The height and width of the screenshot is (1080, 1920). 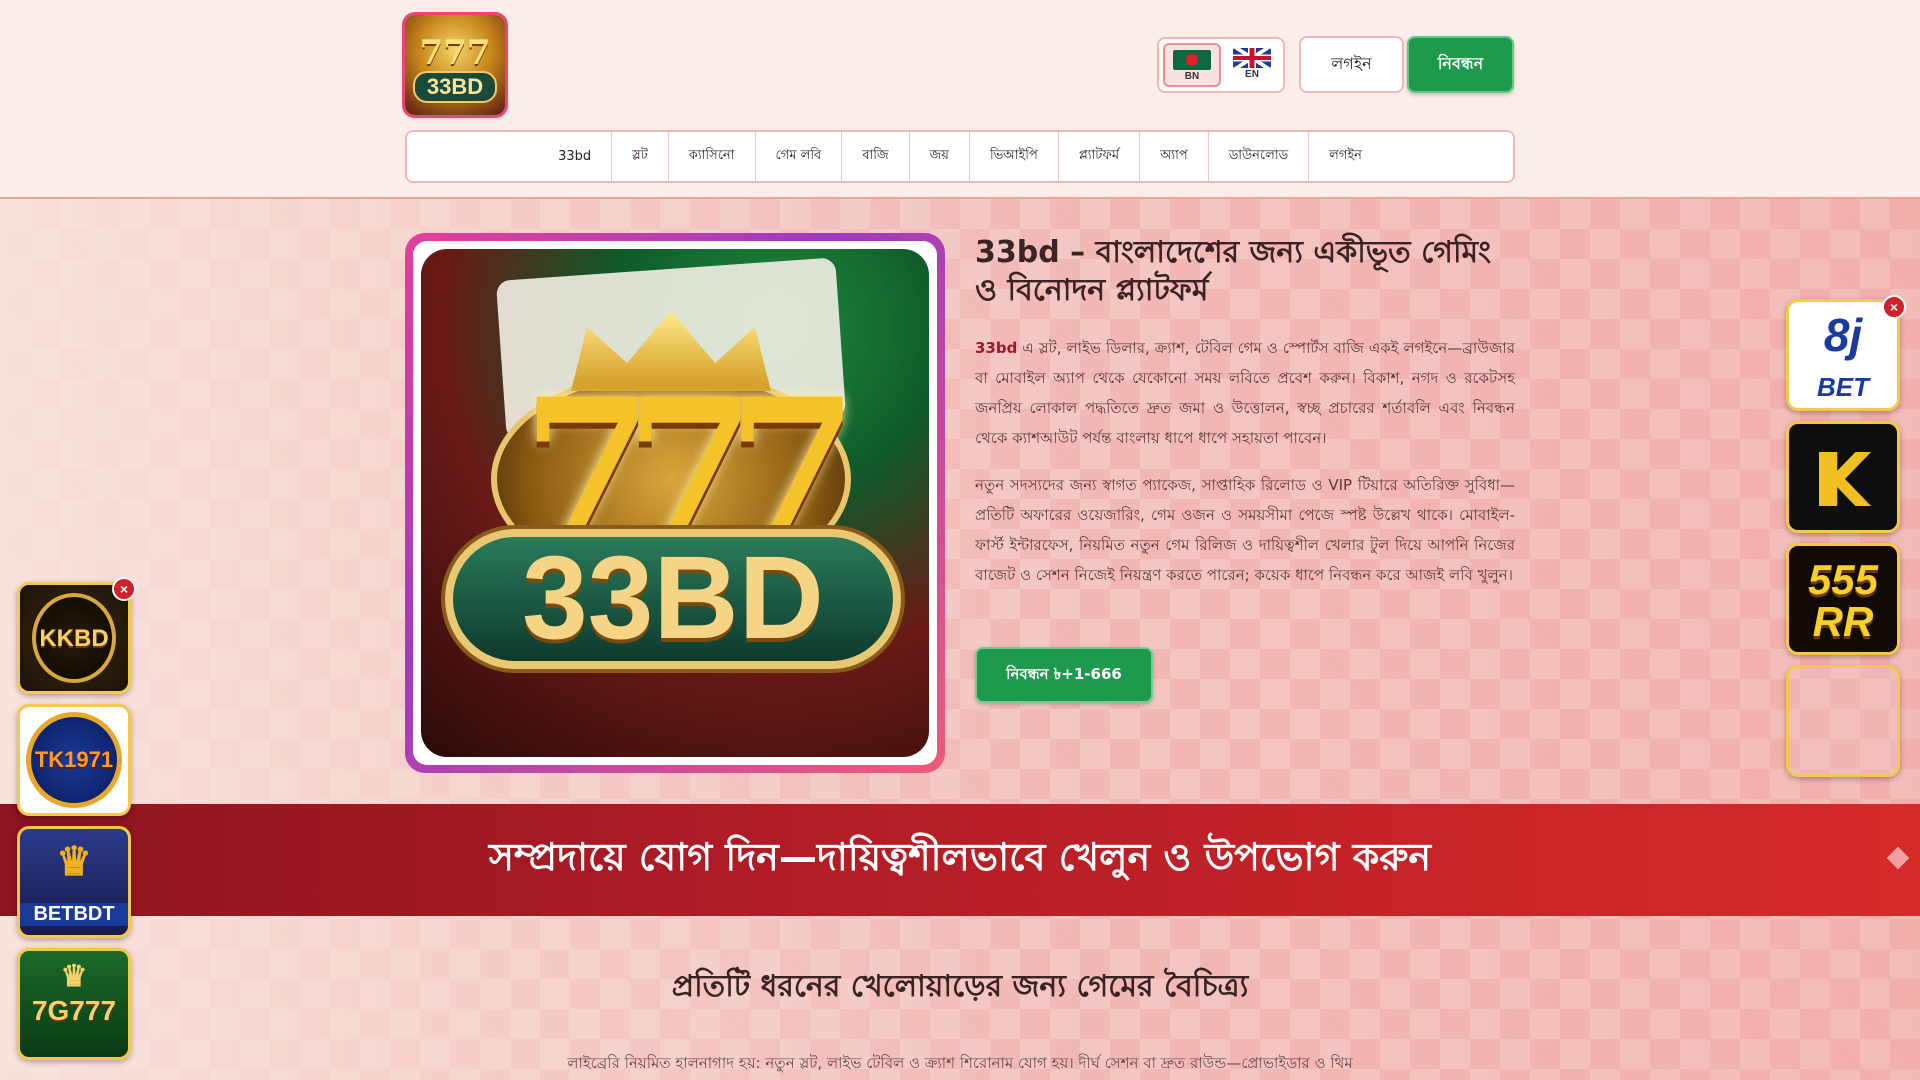 I want to click on hero-logo-text: 33BD, so click(x=673, y=598).